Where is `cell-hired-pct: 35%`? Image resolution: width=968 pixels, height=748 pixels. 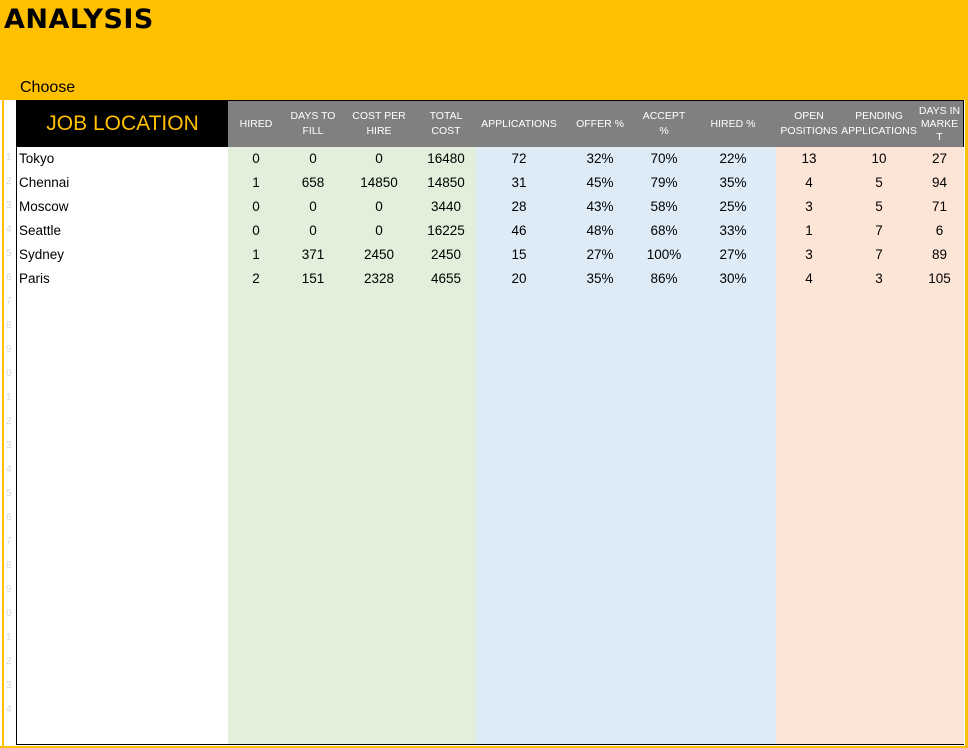
cell-hired-pct: 35% is located at coordinates (733, 183).